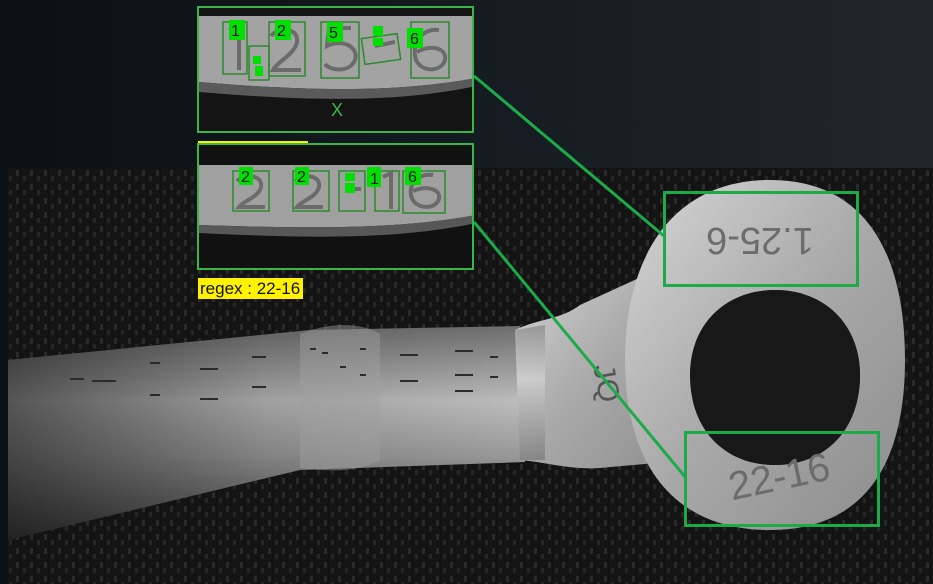 The image size is (933, 584). Describe the element at coordinates (412, 177) in the screenshot. I see `char-label-2-5: 6` at that location.